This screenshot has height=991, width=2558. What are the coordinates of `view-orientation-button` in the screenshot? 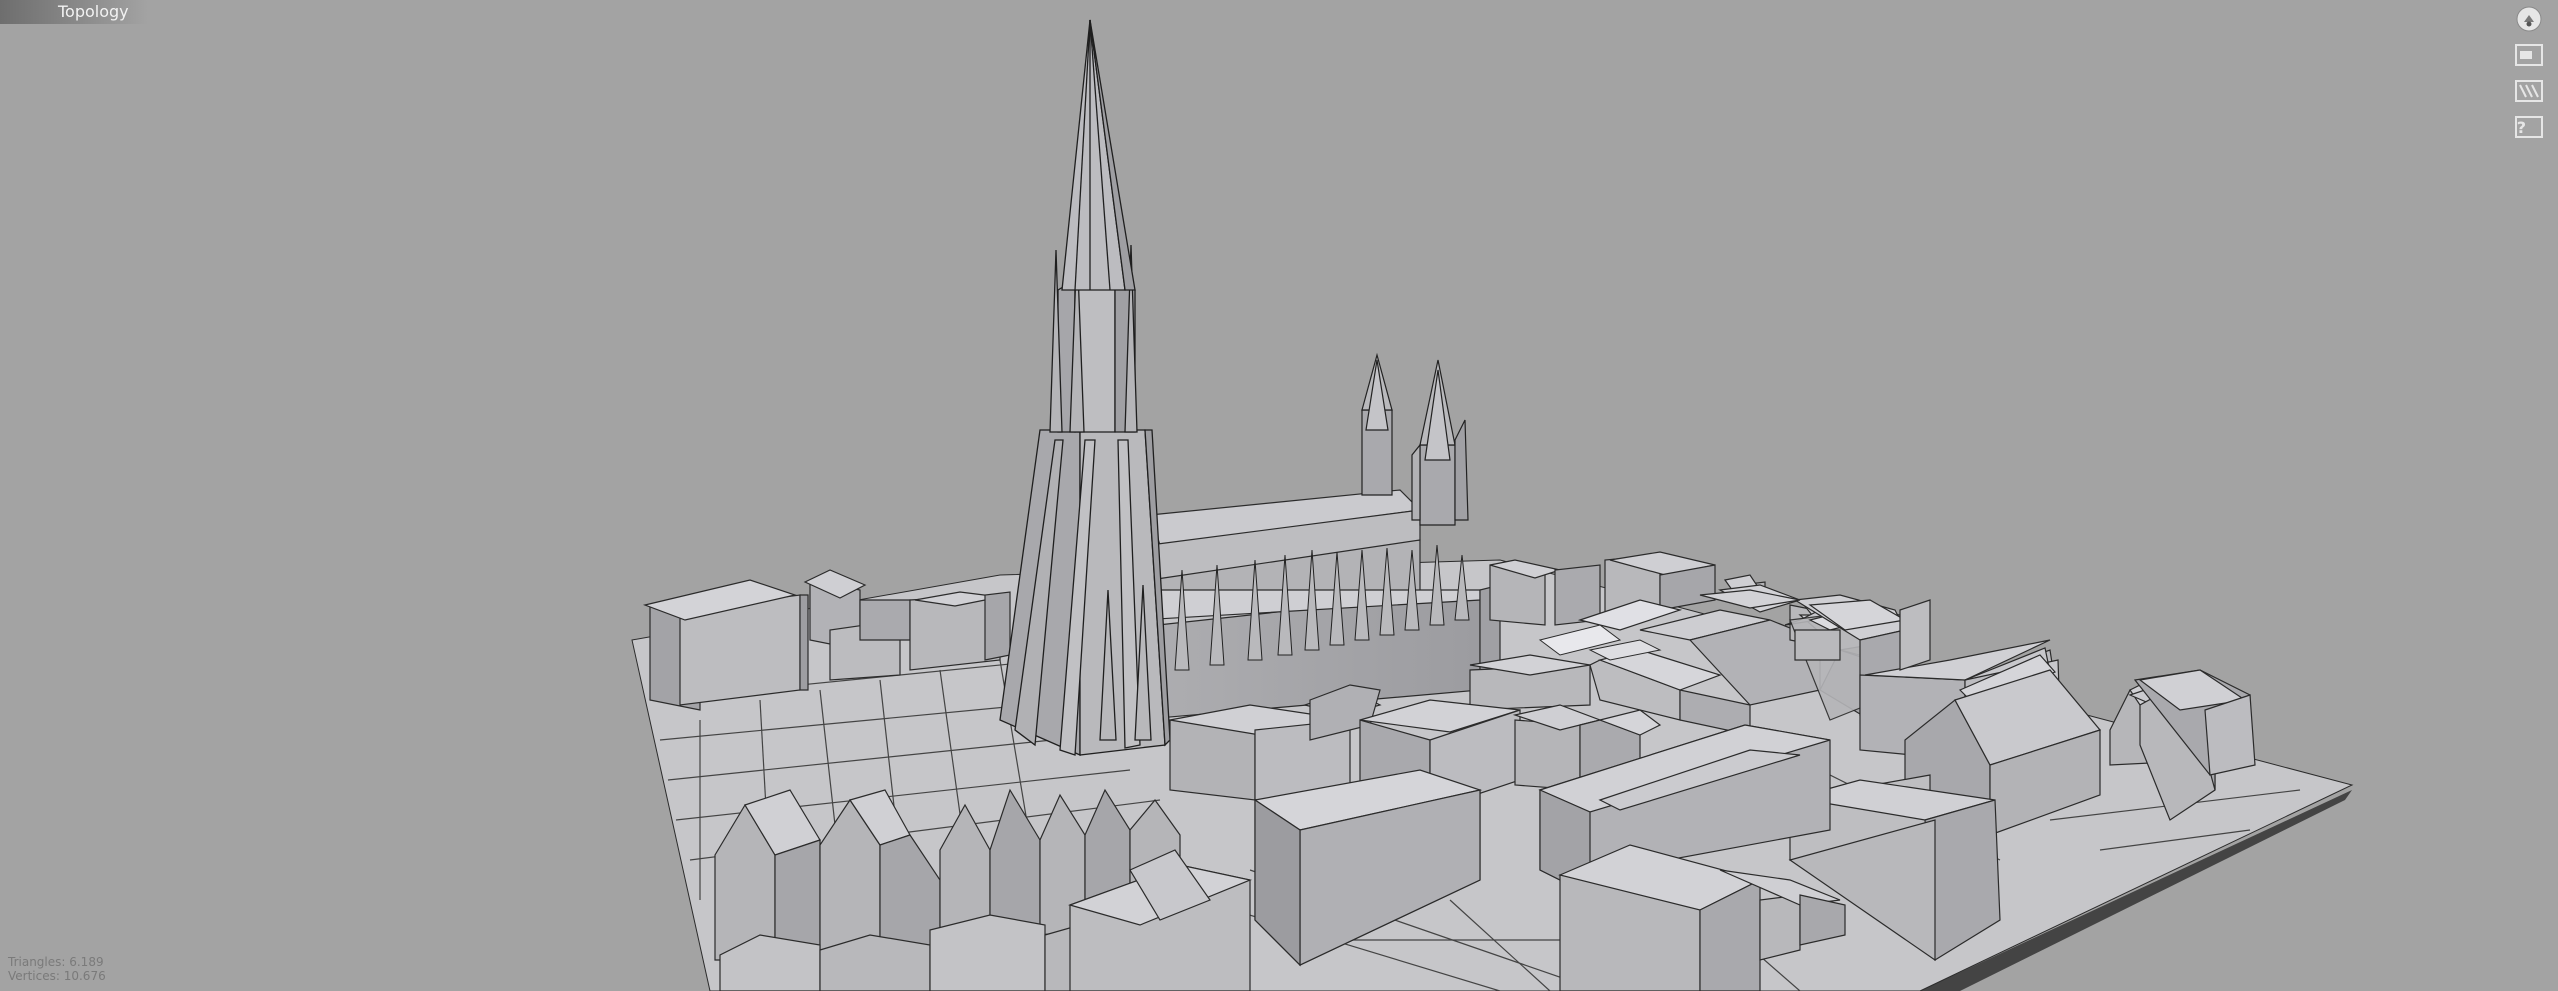 It's located at (2529, 19).